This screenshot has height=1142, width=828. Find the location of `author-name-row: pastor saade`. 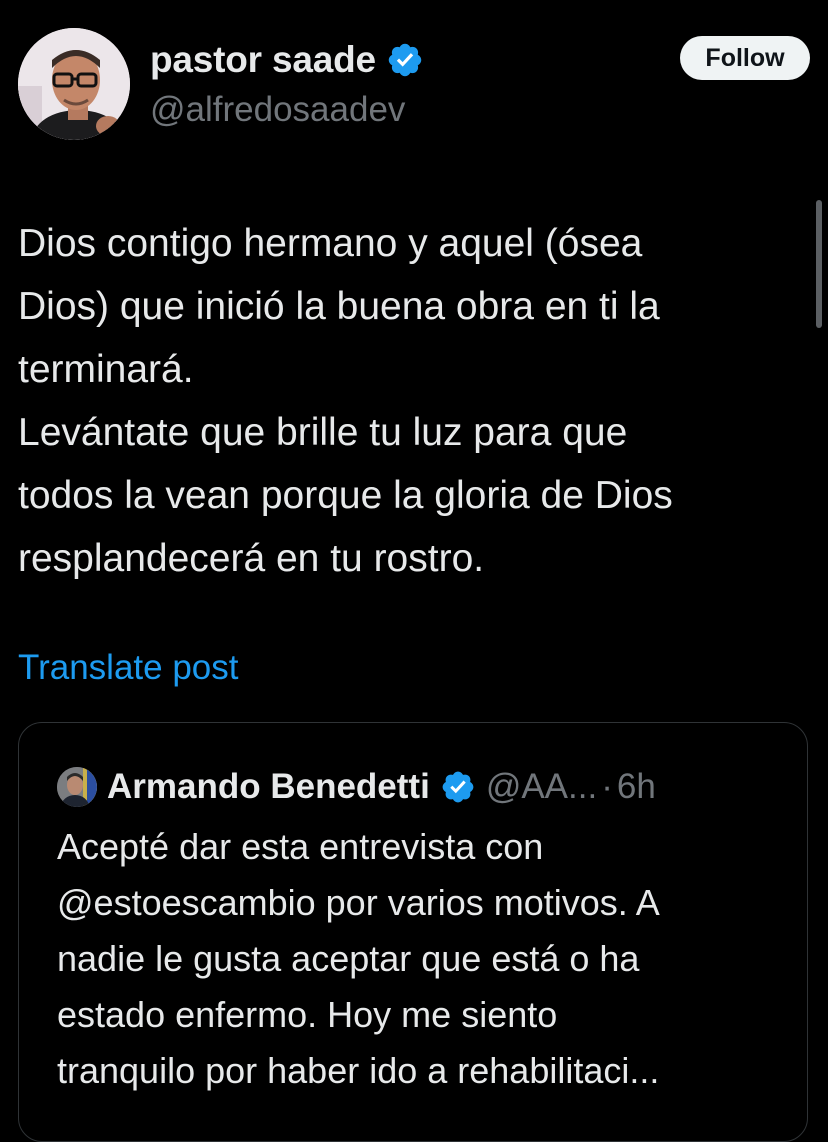

author-name-row: pastor saade is located at coordinates (287, 60).